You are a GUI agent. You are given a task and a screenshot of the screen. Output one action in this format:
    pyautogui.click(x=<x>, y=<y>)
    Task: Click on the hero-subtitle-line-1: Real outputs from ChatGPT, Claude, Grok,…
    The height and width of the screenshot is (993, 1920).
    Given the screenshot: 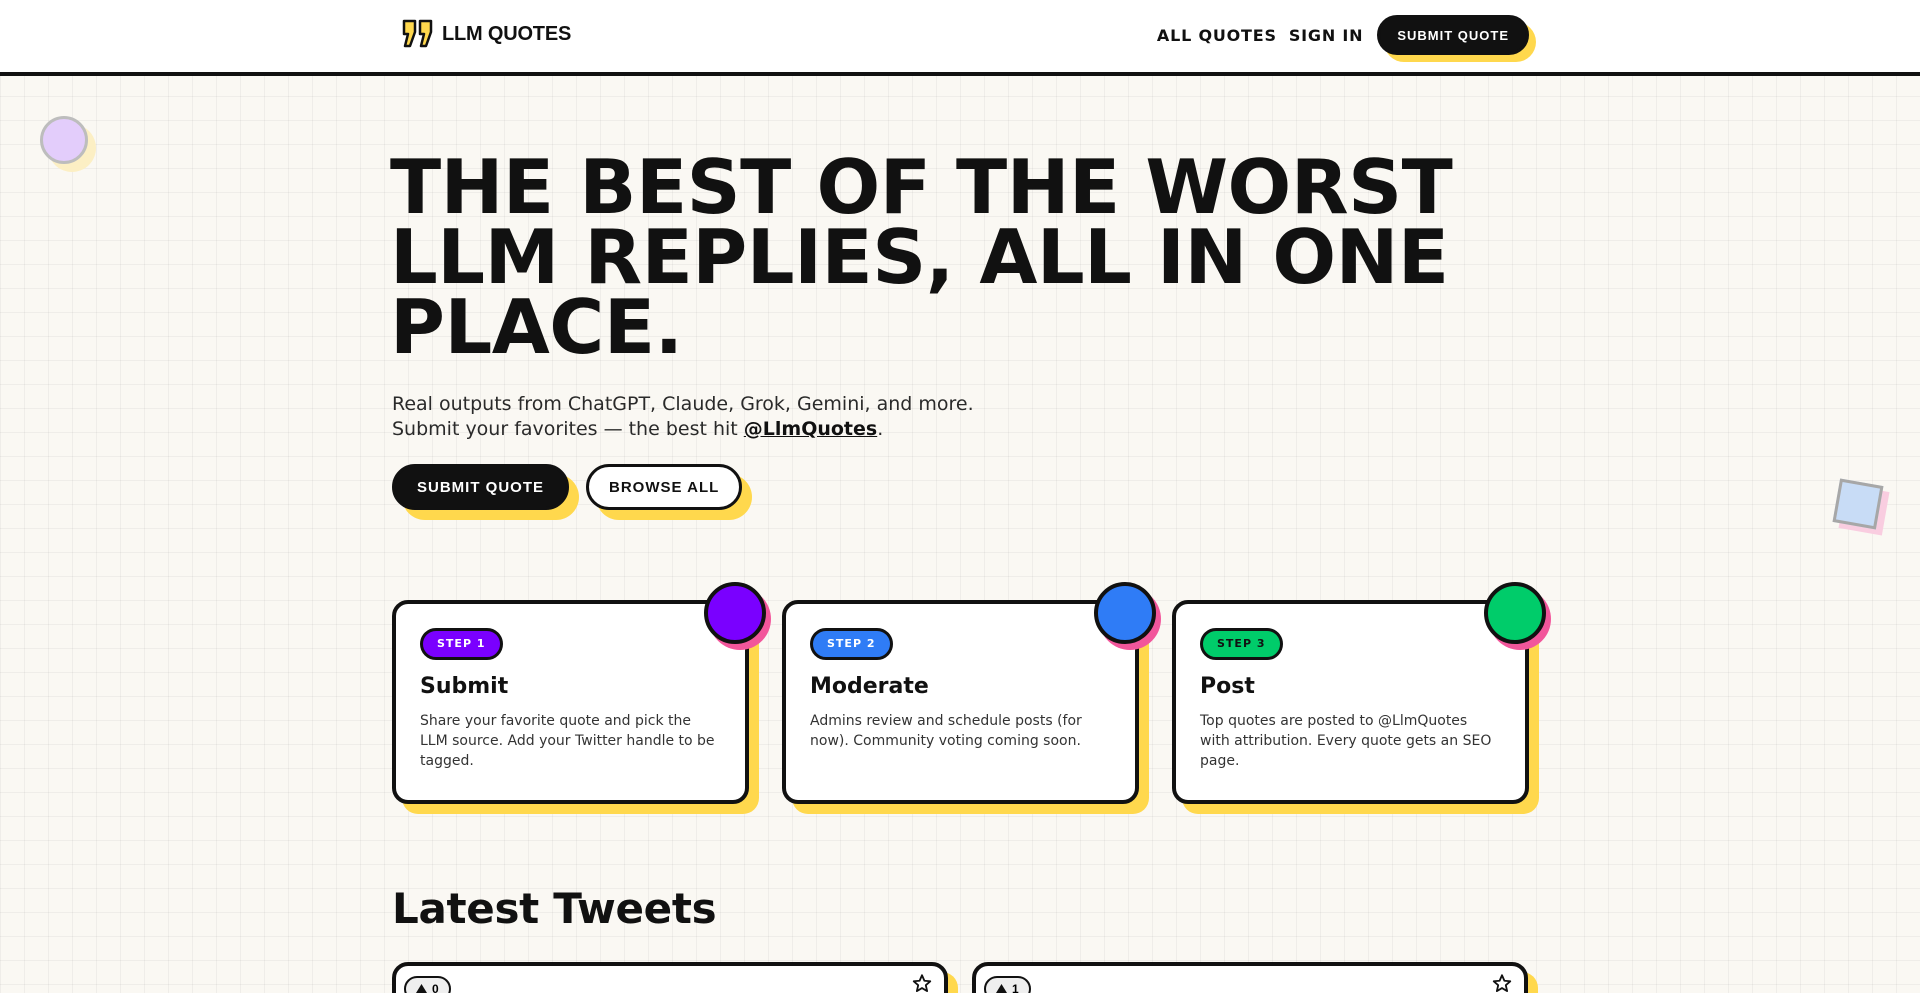 What is the action you would take?
    pyautogui.click(x=683, y=404)
    